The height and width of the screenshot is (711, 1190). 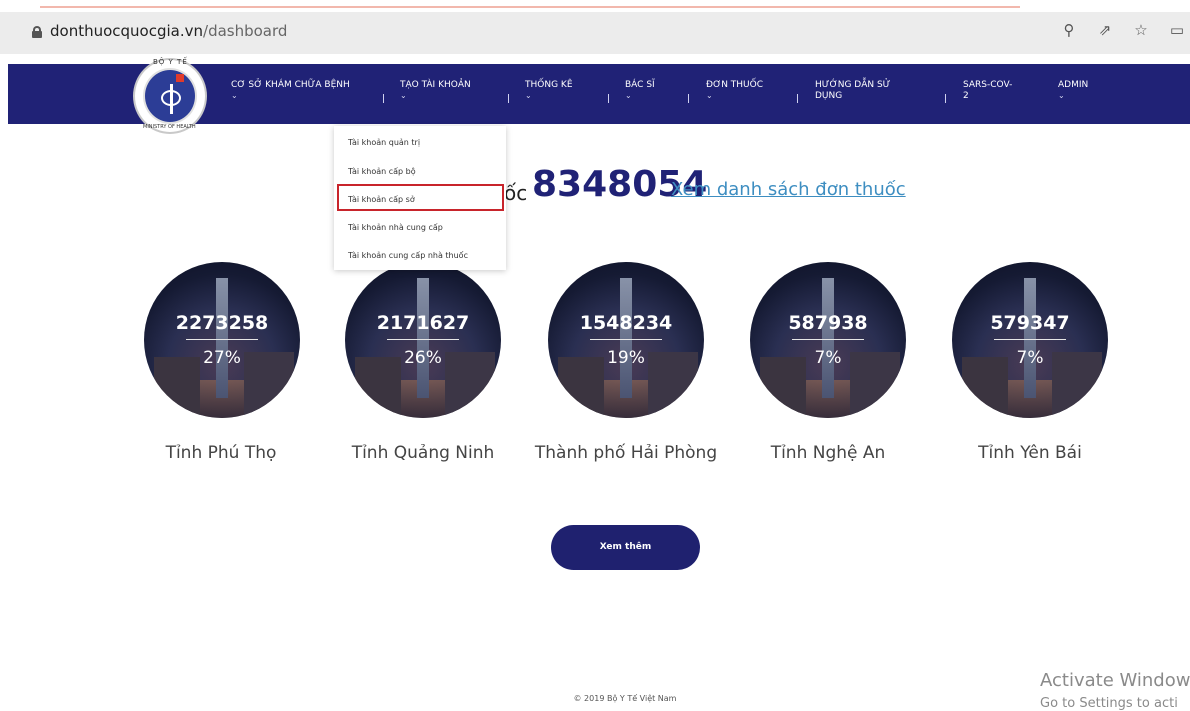 I want to click on stat-label: Thành phố Hải Phòng, so click(x=626, y=453).